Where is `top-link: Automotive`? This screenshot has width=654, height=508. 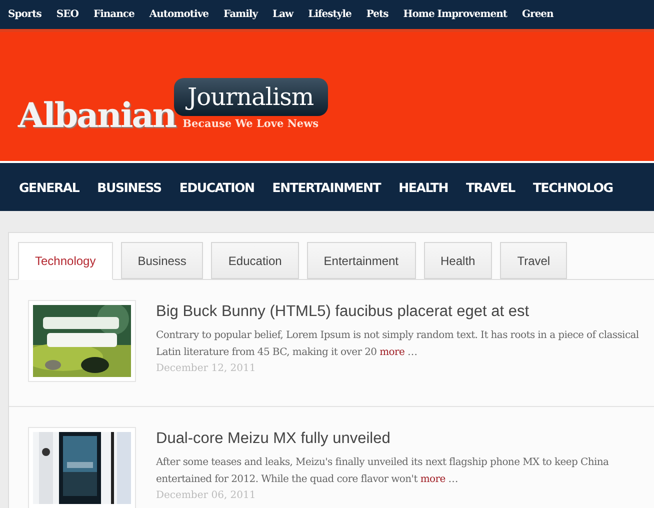
top-link: Automotive is located at coordinates (179, 14).